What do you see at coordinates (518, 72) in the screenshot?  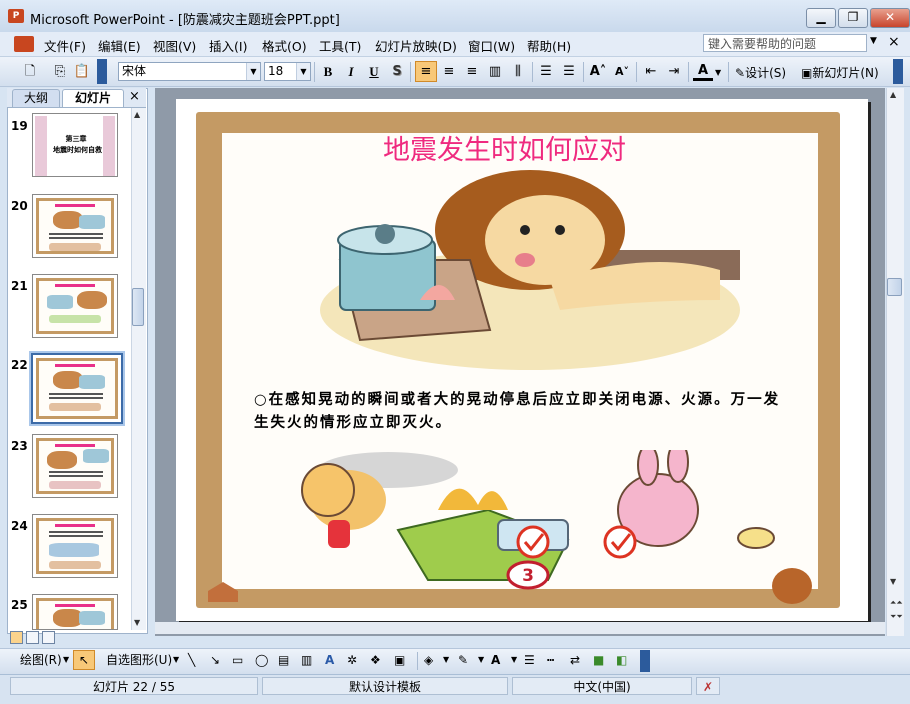 I see `vertical-align-icon: ⫼` at bounding box center [518, 72].